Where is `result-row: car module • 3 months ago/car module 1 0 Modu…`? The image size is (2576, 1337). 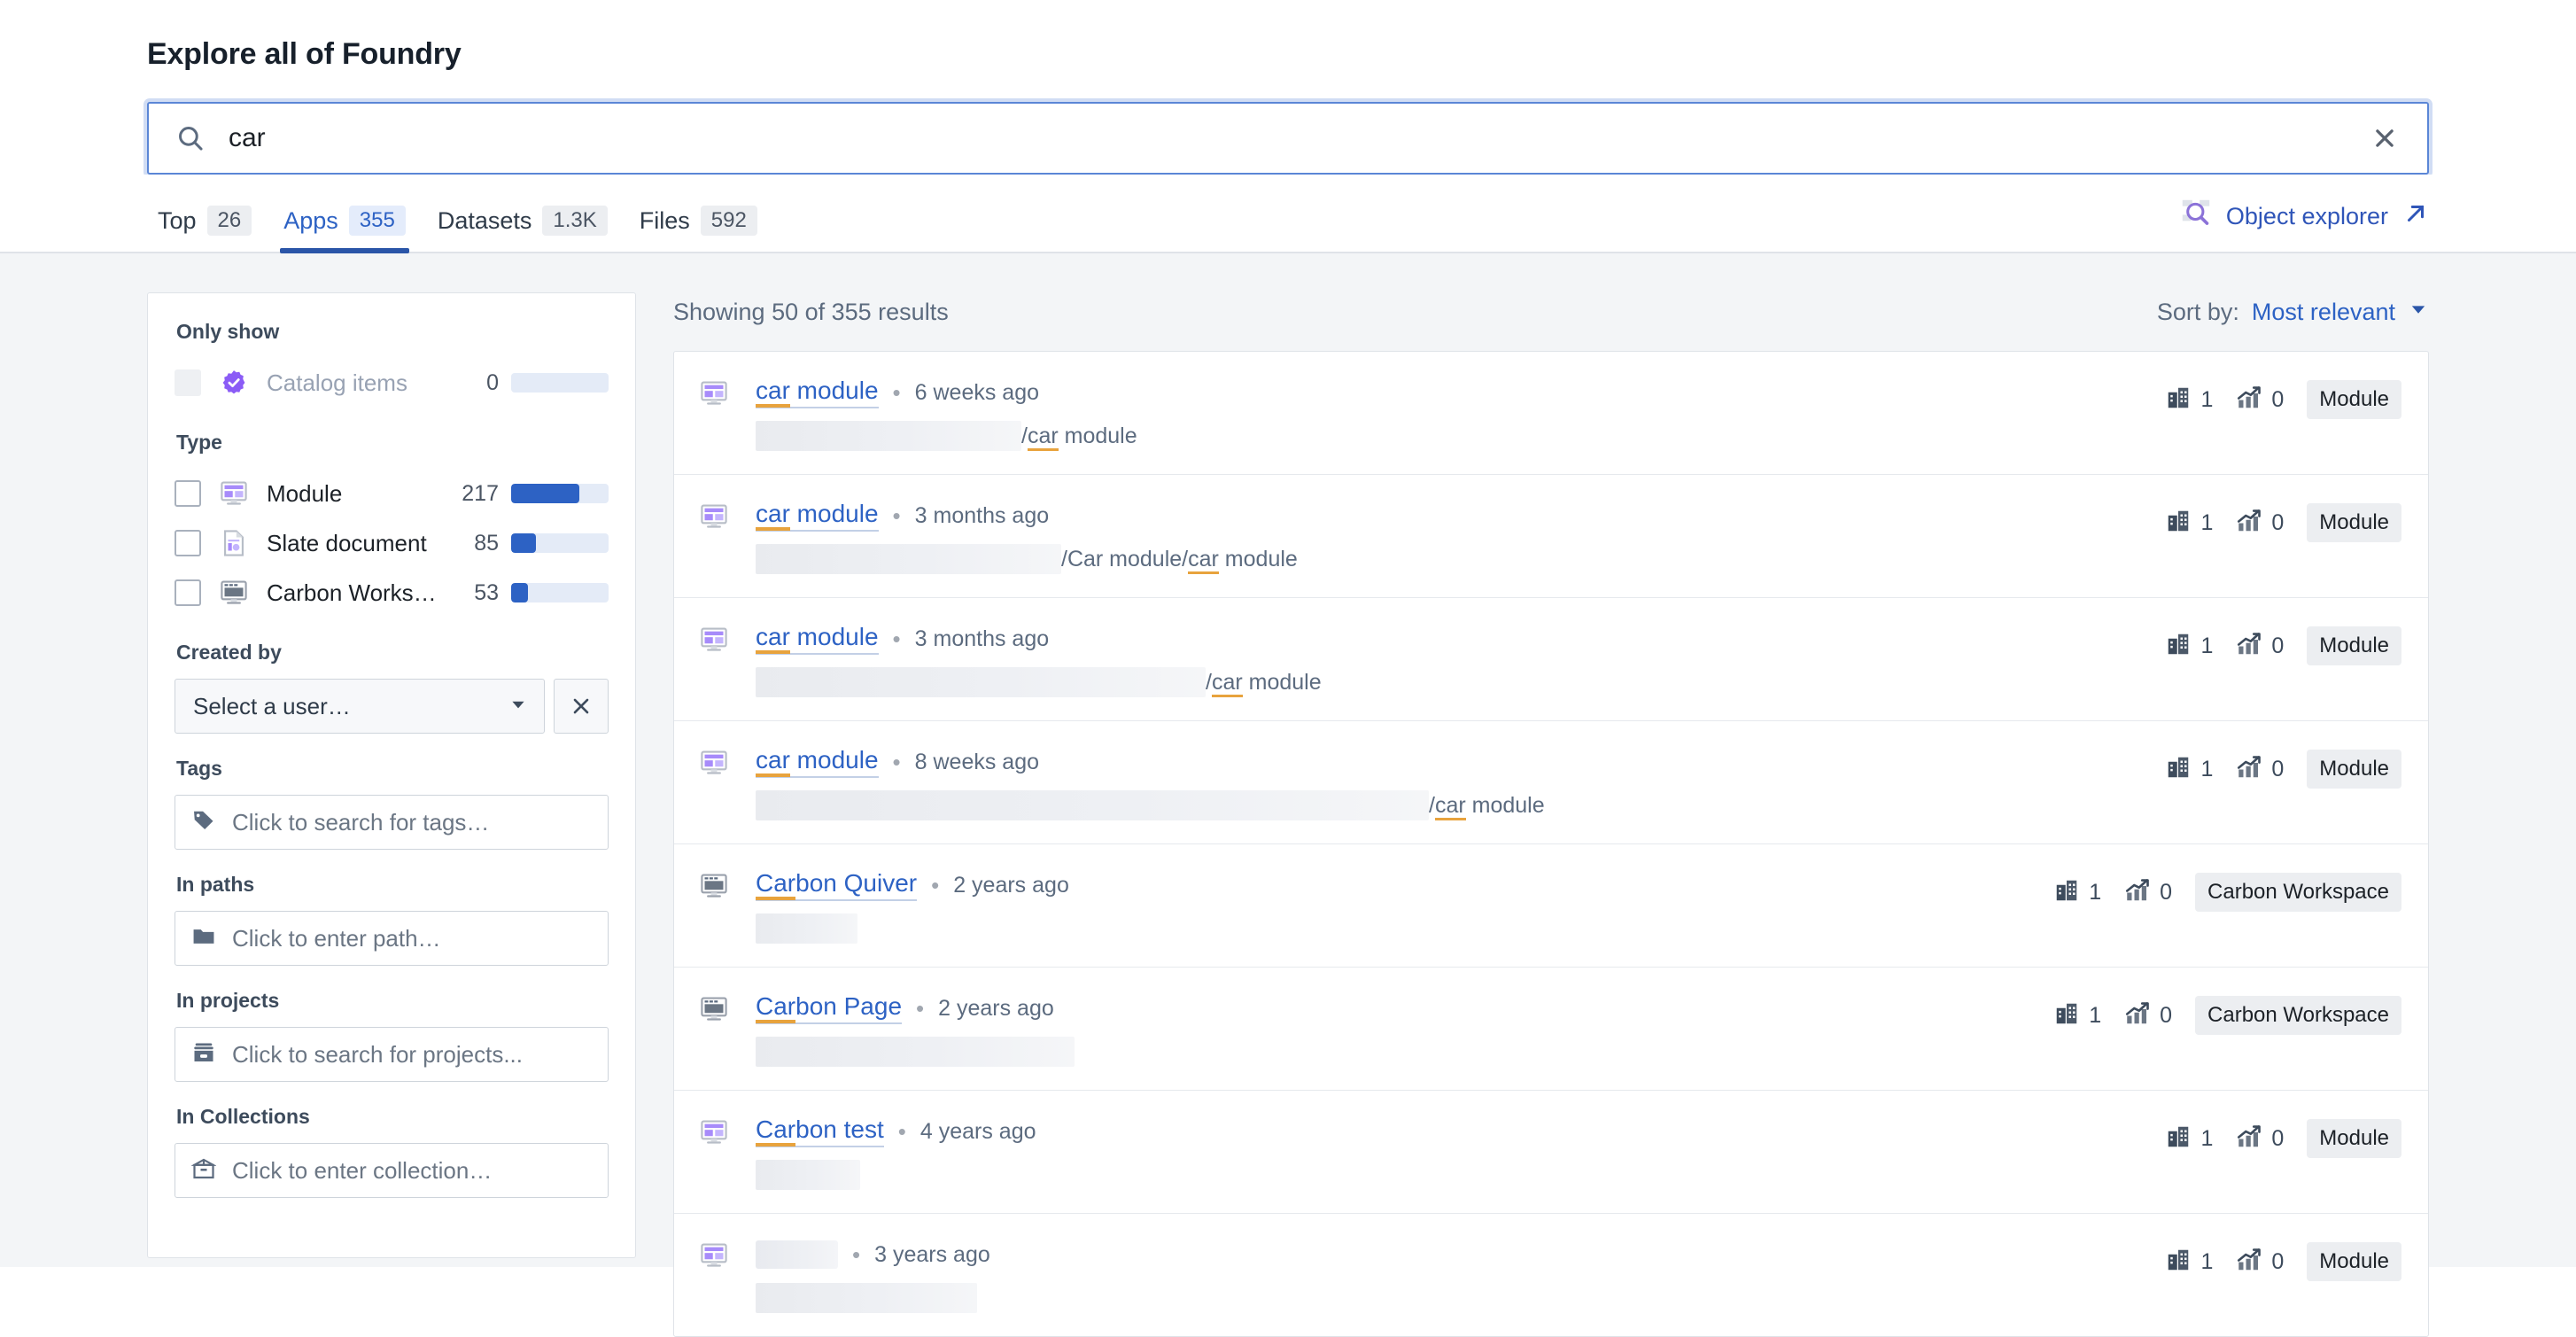 result-row: car module • 3 months ago/car module 1 0 Modu… is located at coordinates (1551, 659).